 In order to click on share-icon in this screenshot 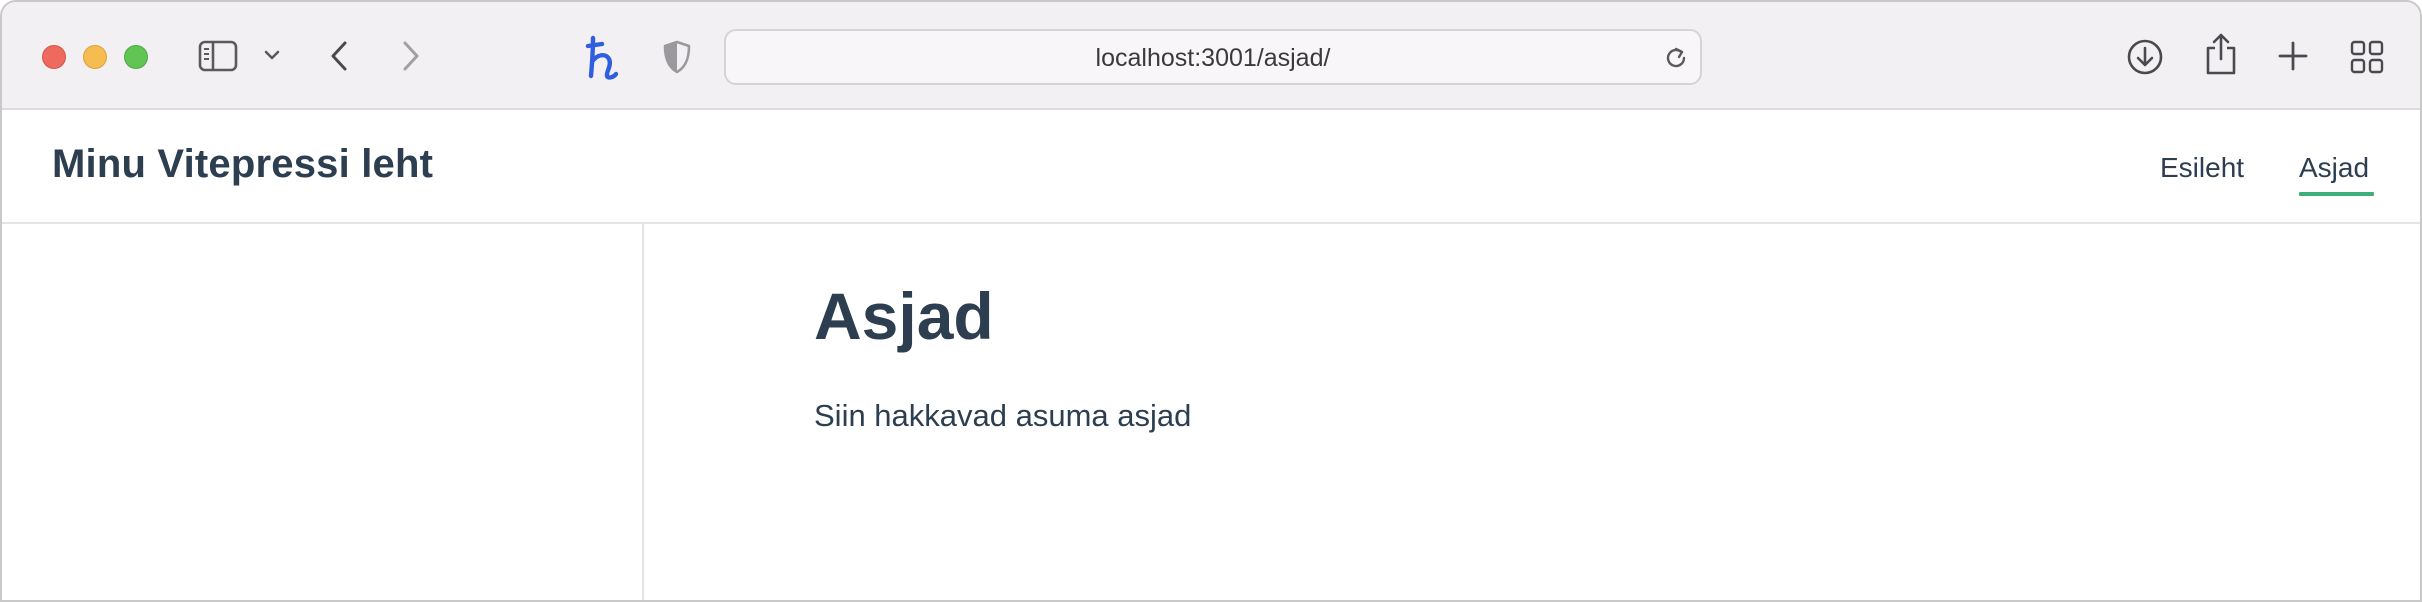, I will do `click(2221, 54)`.